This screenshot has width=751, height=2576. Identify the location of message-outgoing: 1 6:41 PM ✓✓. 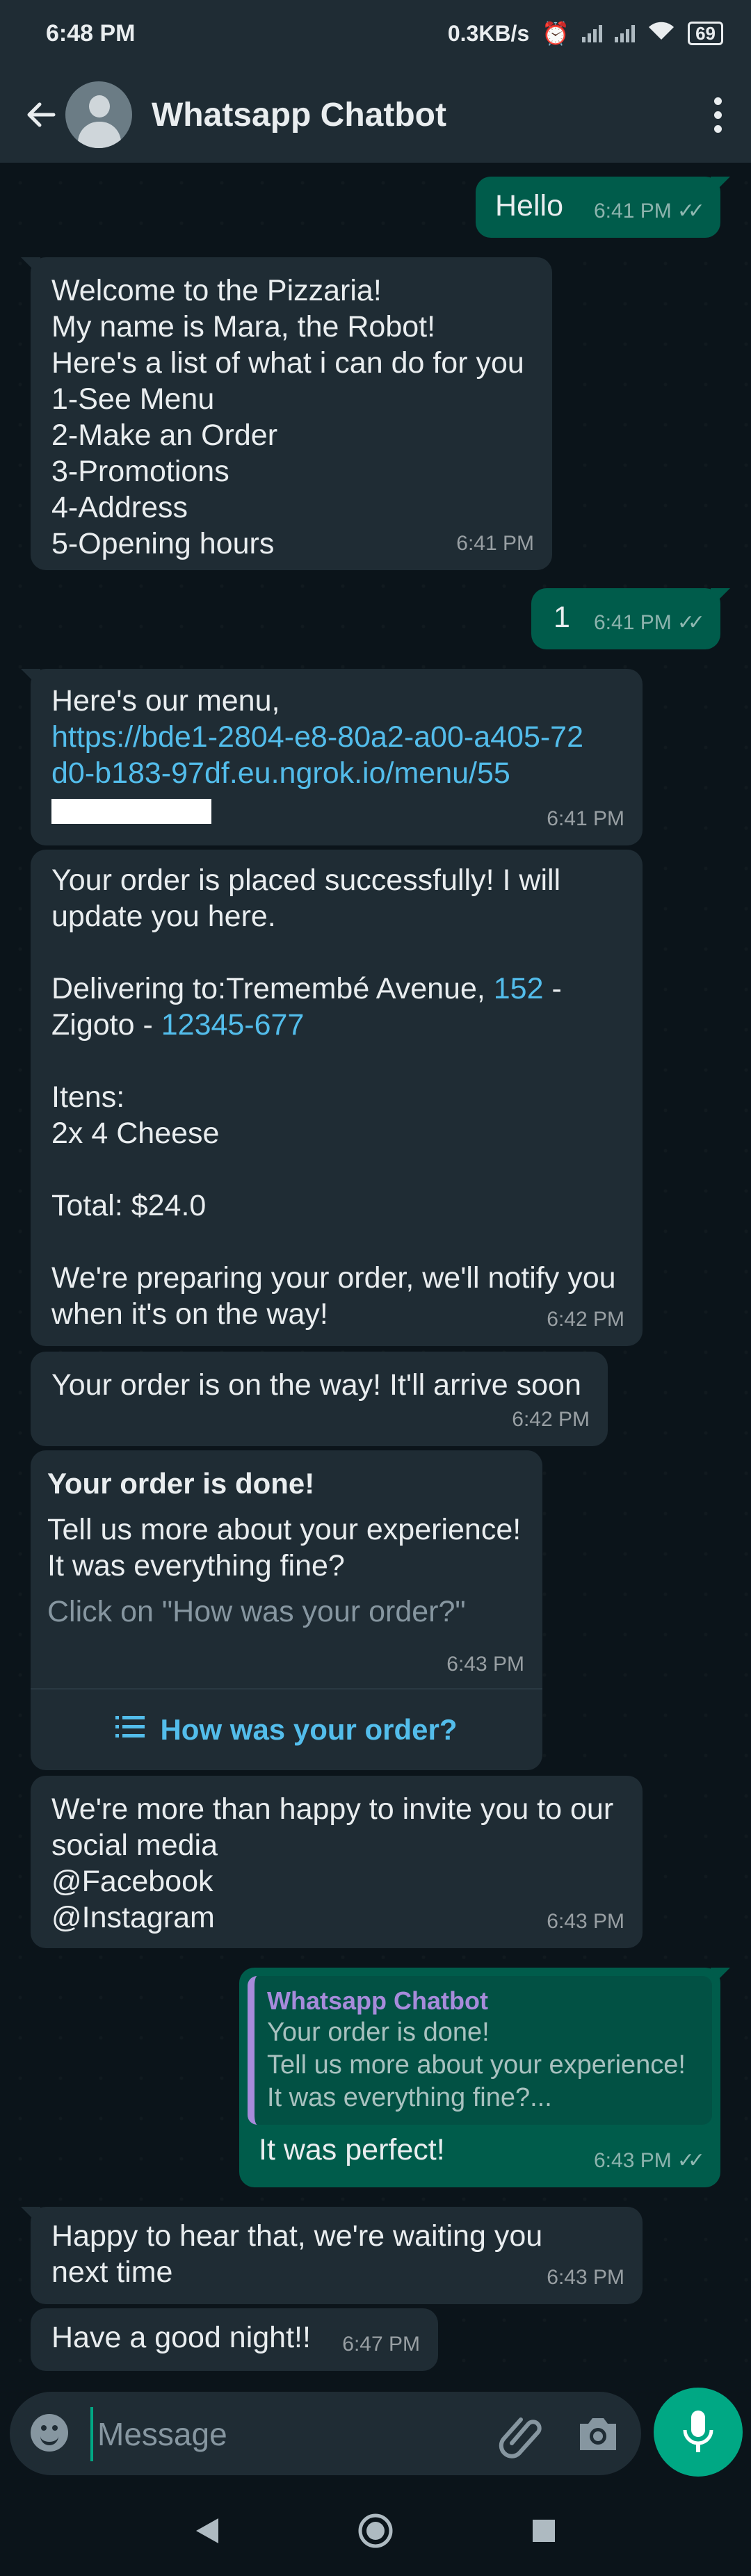
(630, 618).